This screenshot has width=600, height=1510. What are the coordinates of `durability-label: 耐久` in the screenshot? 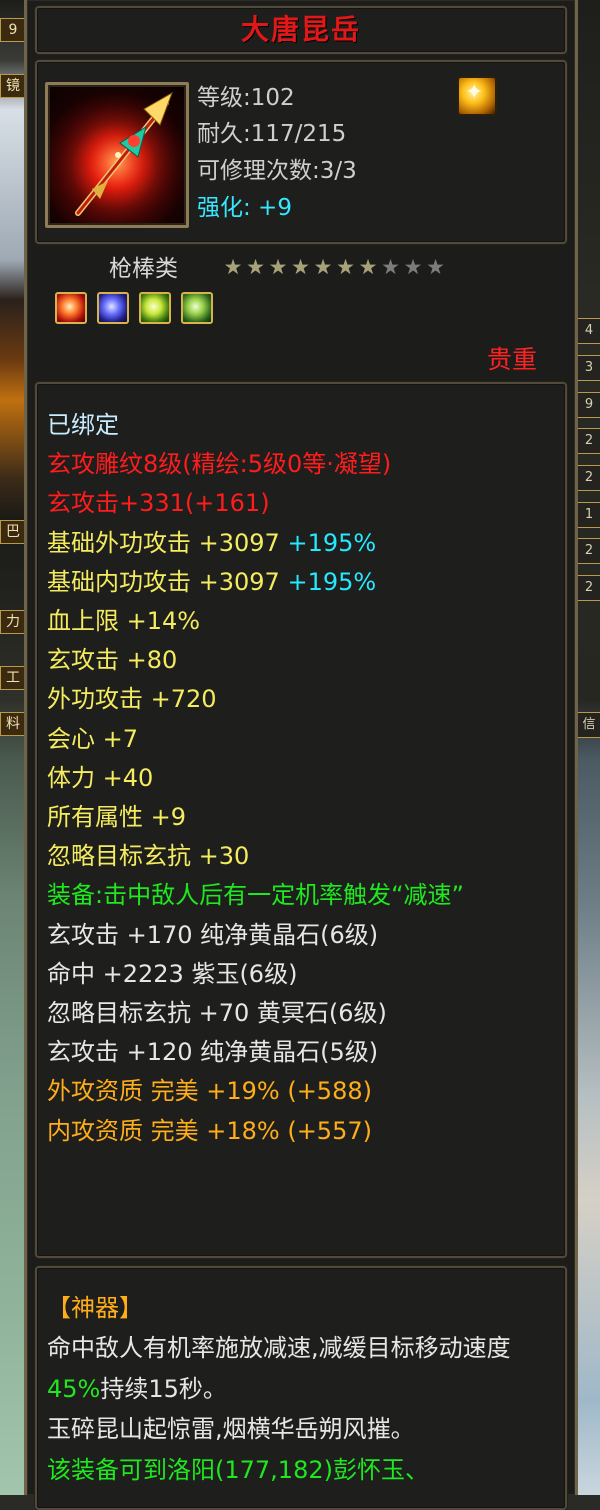 It's located at (220, 134).